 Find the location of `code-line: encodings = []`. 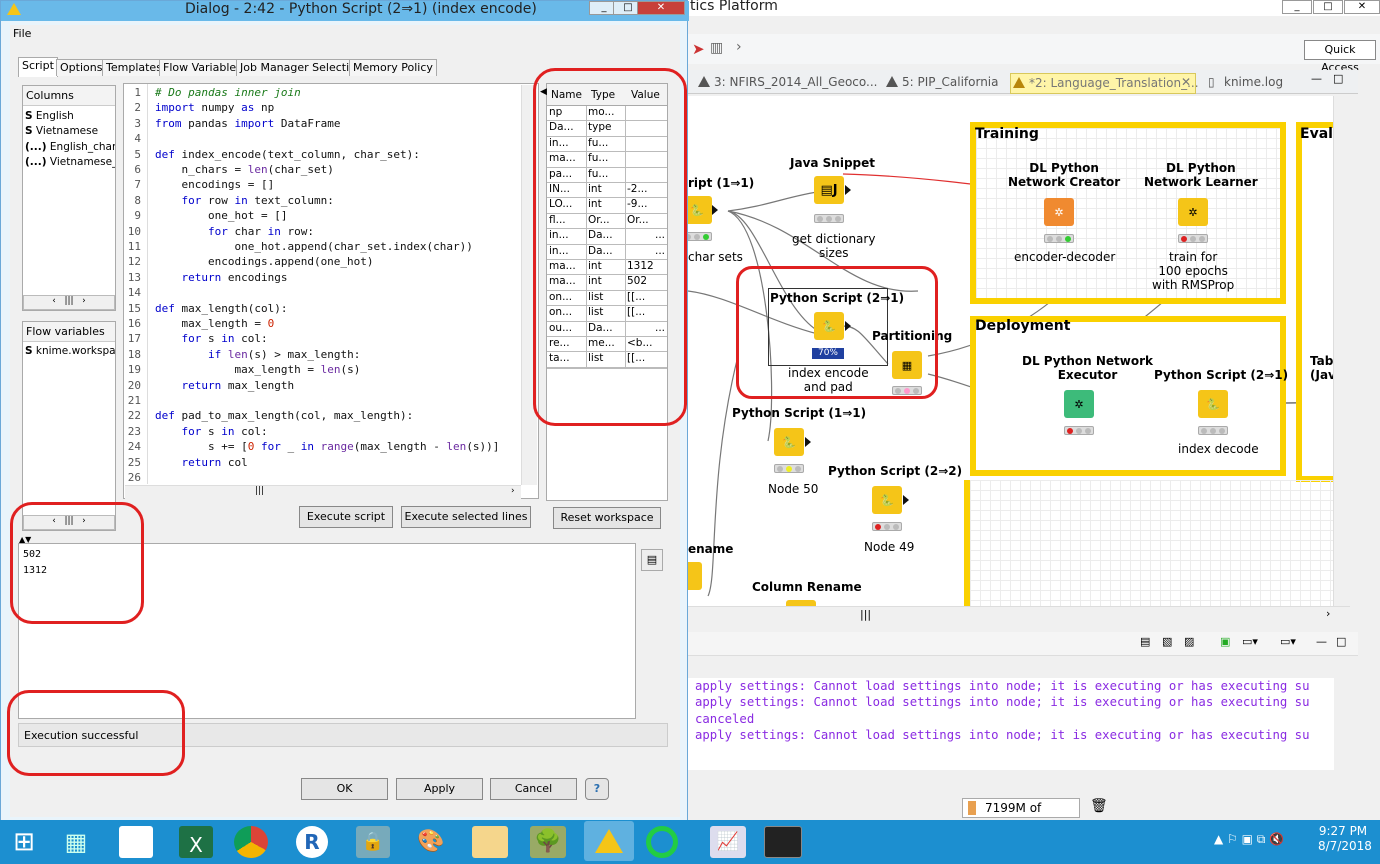

code-line: encodings = [] is located at coordinates (214, 184).